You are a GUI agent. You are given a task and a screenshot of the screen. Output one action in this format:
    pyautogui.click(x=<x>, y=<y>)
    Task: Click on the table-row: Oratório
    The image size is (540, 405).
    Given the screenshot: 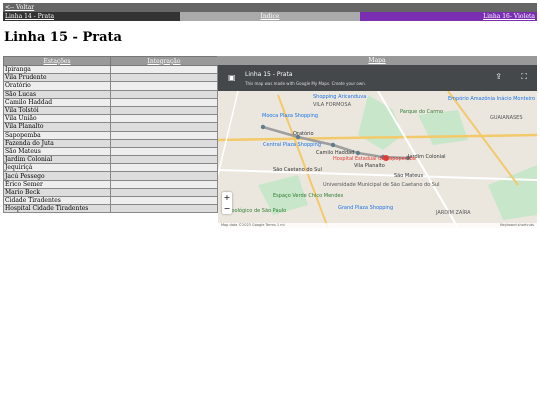 What is the action you would take?
    pyautogui.click(x=110, y=86)
    